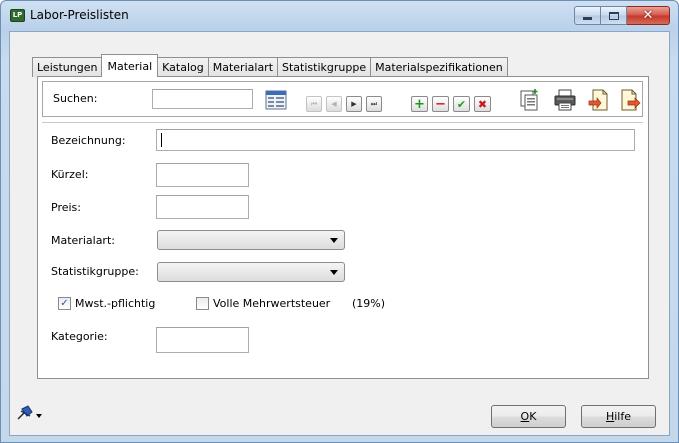  I want to click on confirm-icon: ✔, so click(461, 104).